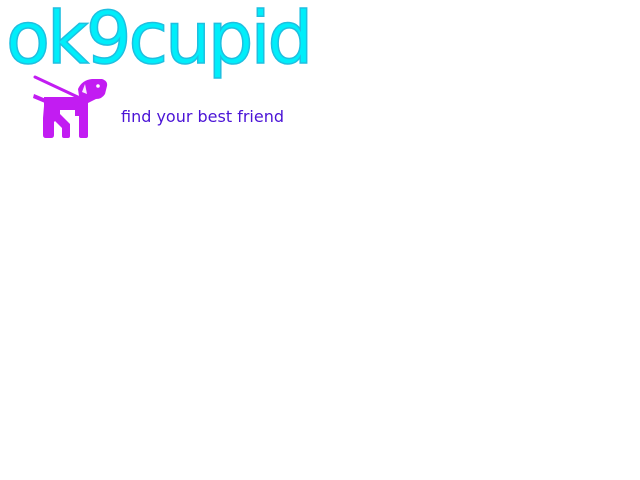 Image resolution: width=640 pixels, height=480 pixels. Describe the element at coordinates (203, 116) in the screenshot. I see `site-tagline: find your best friend` at that location.